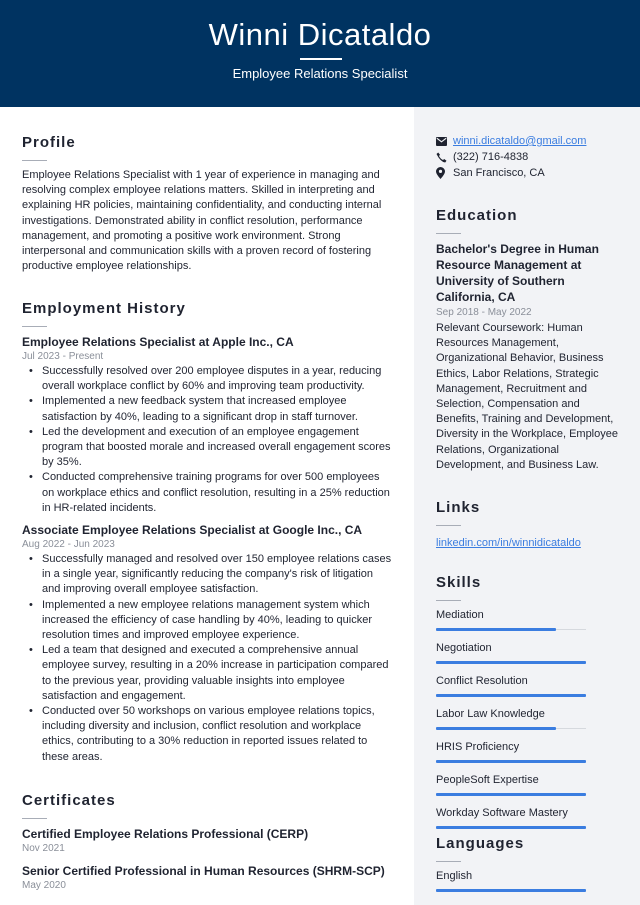  What do you see at coordinates (480, 843) in the screenshot?
I see `section-heading-languages: Languages` at bounding box center [480, 843].